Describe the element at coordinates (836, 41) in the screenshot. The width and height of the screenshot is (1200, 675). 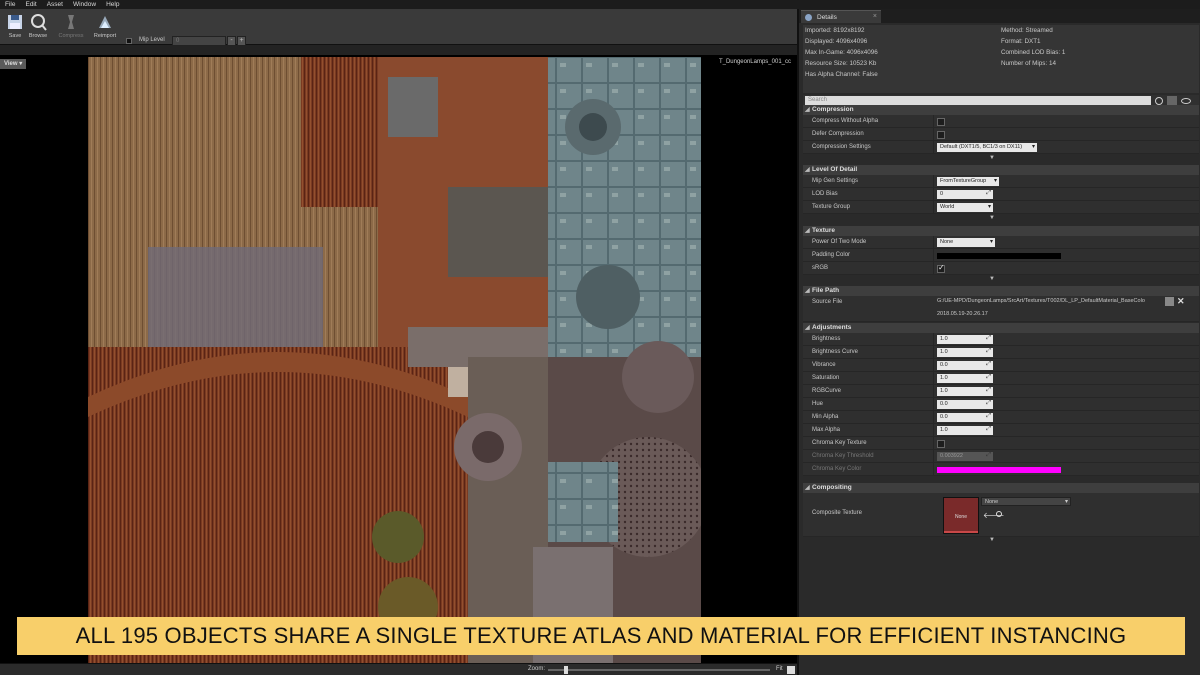
I see `info-displayed: Displayed: 4096x4096` at that location.